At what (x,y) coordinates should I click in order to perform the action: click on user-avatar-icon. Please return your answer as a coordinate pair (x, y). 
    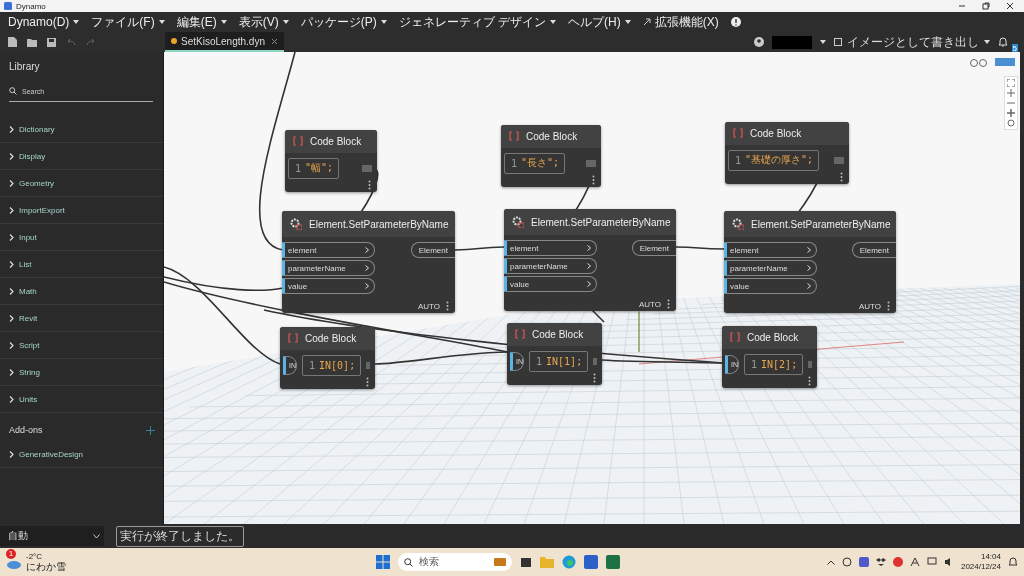
    Looking at the image, I should click on (759, 42).